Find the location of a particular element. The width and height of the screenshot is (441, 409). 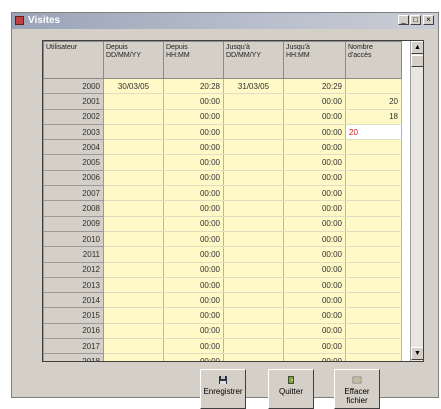

table-row: 2006 00:00 00:00 is located at coordinates (222, 178).